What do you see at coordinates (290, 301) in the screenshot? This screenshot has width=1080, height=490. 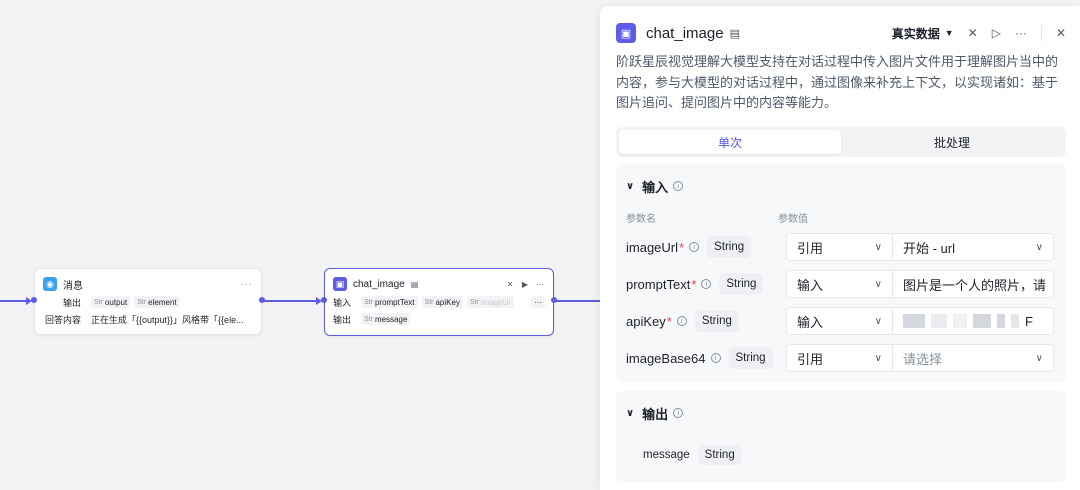 I see `edge-message-chat` at bounding box center [290, 301].